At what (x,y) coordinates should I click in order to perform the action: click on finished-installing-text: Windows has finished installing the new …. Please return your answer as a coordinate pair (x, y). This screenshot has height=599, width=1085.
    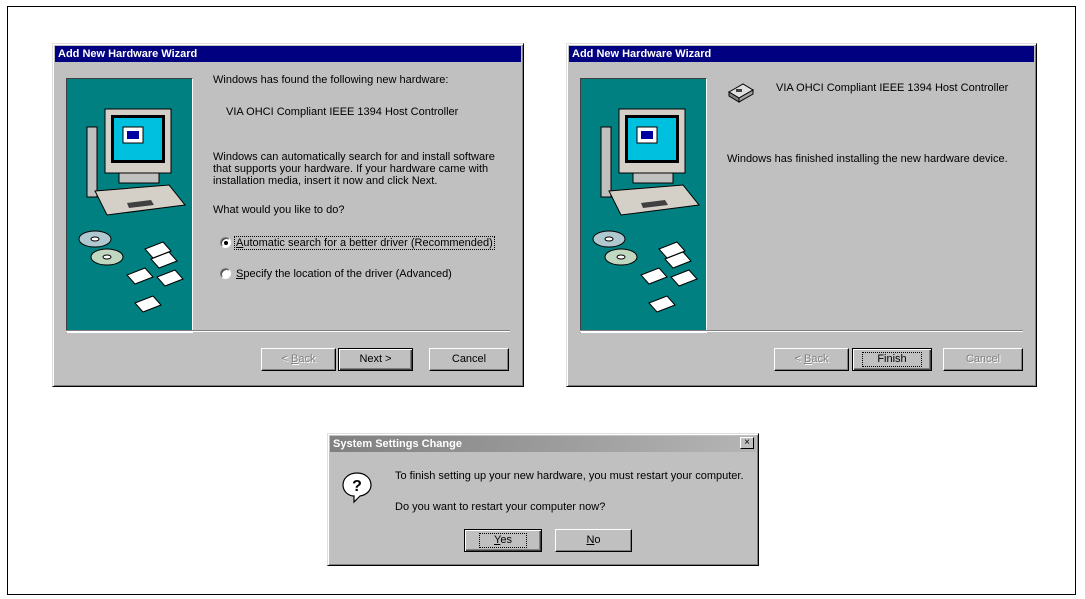
    Looking at the image, I should click on (867, 159).